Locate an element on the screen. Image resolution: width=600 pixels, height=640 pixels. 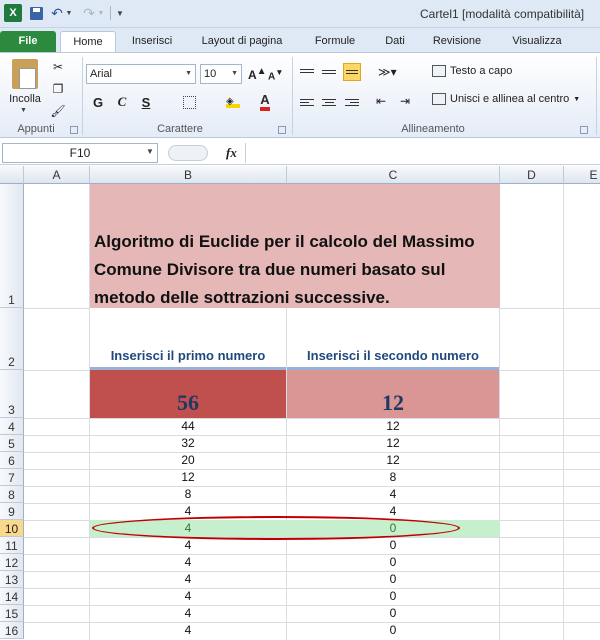
row-header-active: 10 is located at coordinates (12, 528).